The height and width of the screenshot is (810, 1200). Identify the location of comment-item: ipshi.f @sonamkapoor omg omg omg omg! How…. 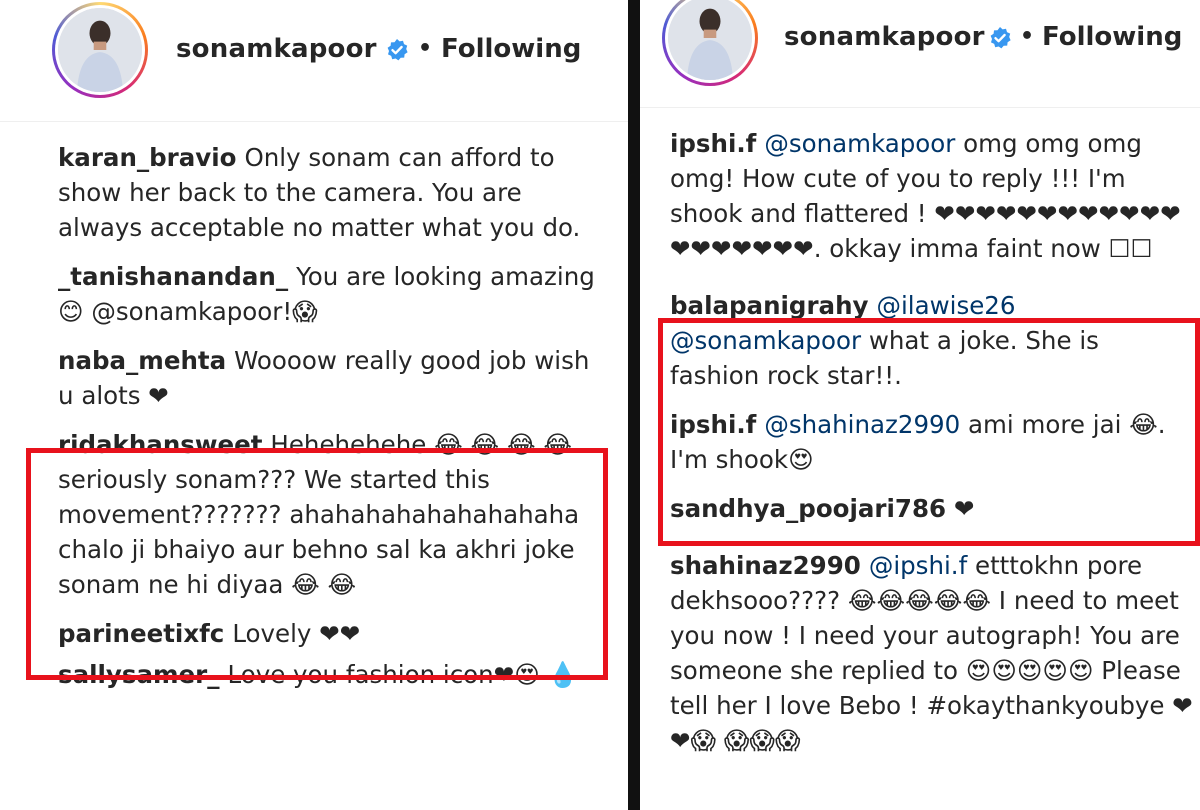
(932, 196).